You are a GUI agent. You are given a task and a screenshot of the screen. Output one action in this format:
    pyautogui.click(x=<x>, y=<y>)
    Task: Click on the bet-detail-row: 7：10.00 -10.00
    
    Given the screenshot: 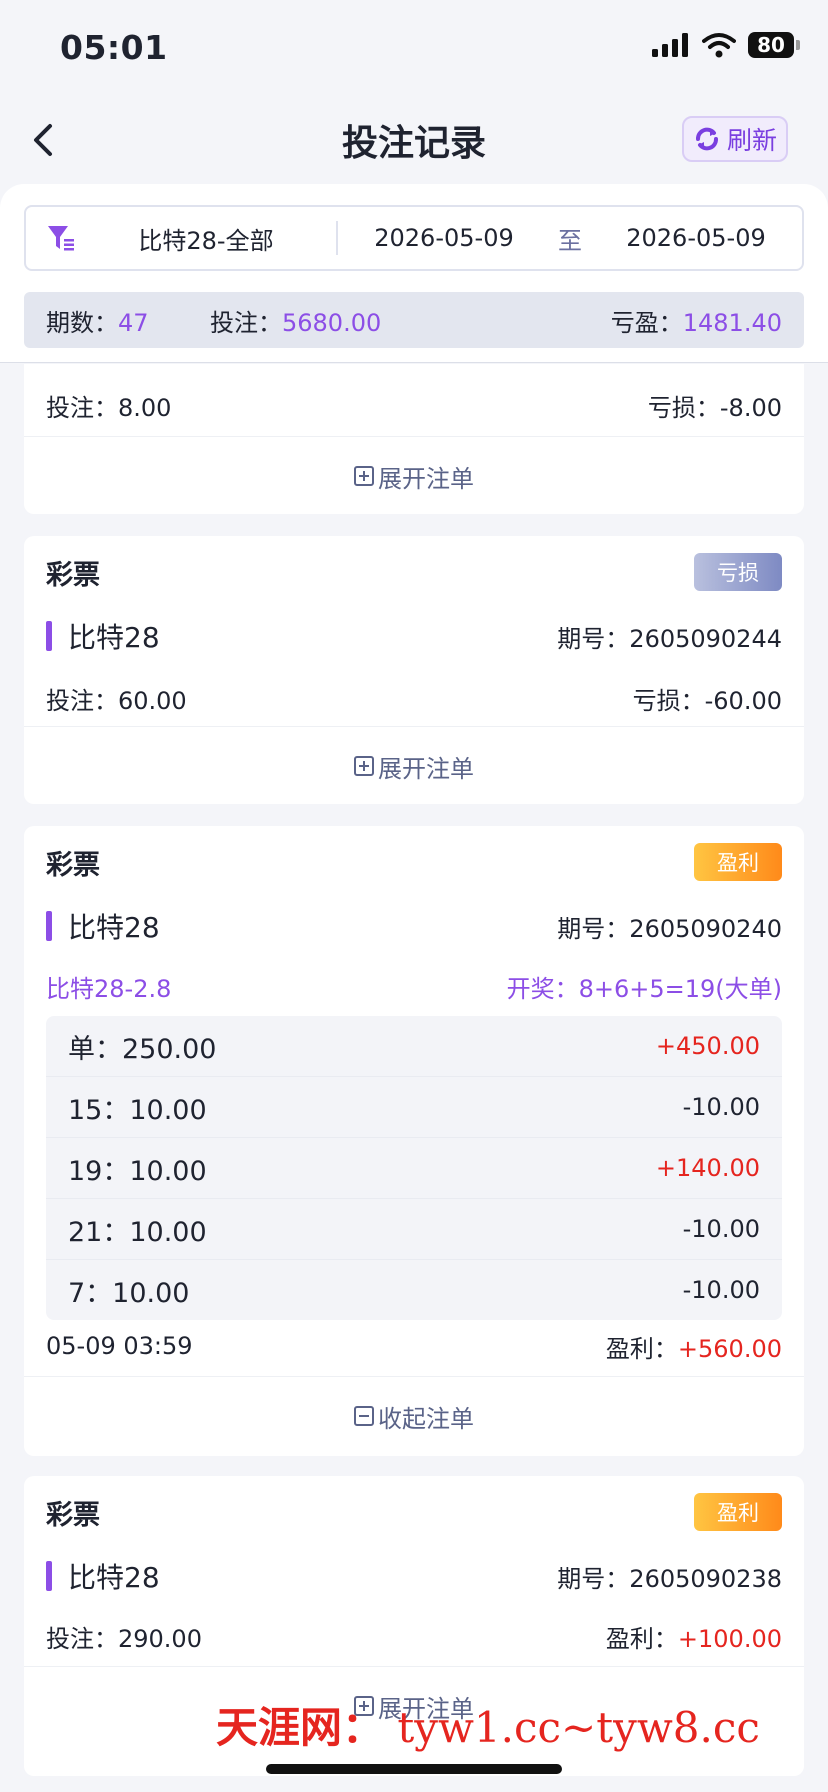 What is the action you would take?
    pyautogui.click(x=414, y=1290)
    